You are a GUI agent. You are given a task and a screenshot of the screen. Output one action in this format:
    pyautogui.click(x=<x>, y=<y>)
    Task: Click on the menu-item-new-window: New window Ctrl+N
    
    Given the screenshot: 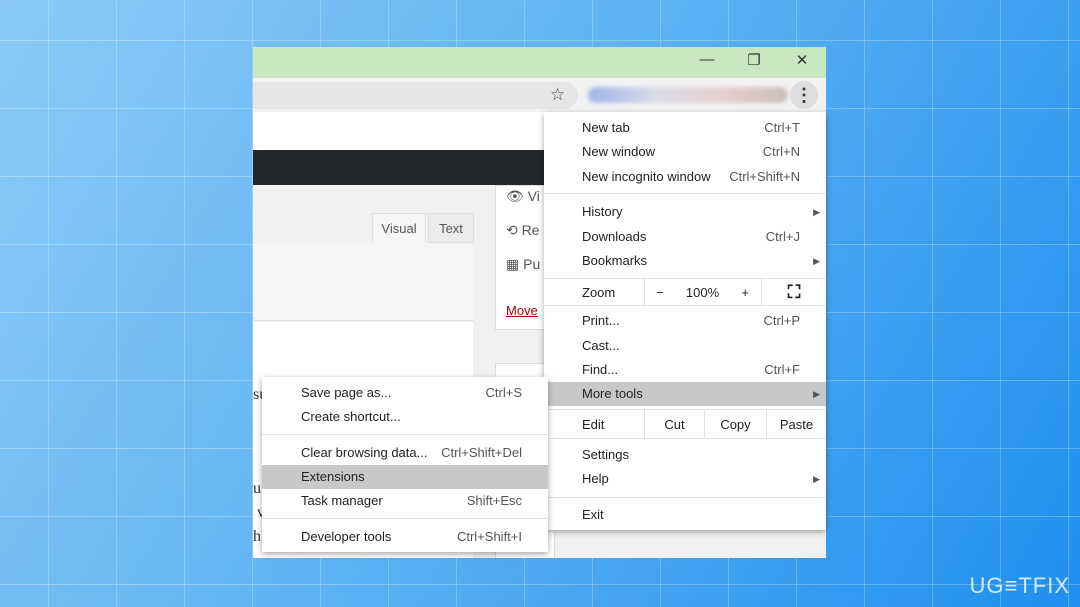 What is the action you would take?
    pyautogui.click(x=685, y=152)
    